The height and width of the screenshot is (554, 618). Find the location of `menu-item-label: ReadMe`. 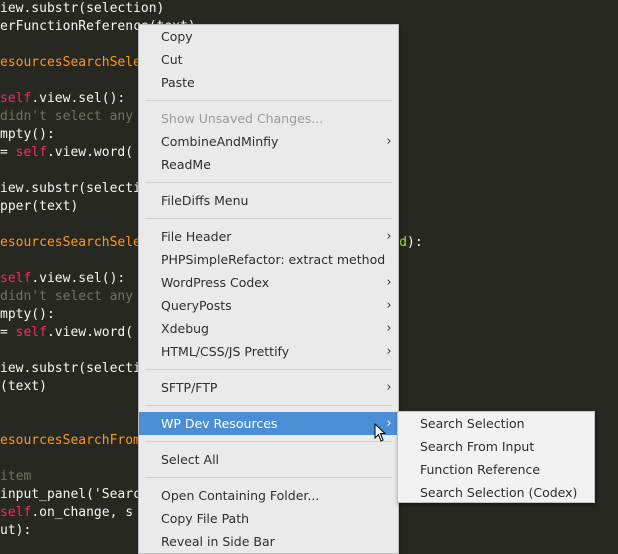

menu-item-label: ReadMe is located at coordinates (186, 164).